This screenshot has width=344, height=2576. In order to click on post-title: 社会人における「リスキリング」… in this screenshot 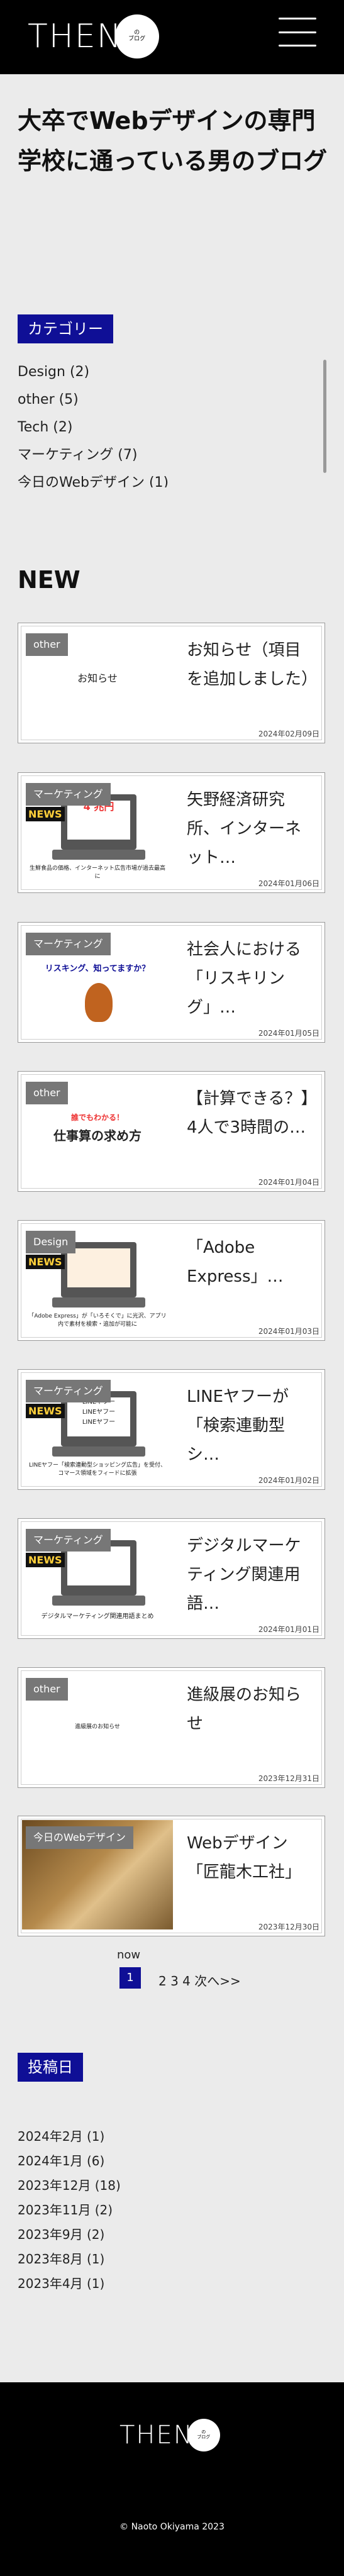, I will do `click(251, 978)`.